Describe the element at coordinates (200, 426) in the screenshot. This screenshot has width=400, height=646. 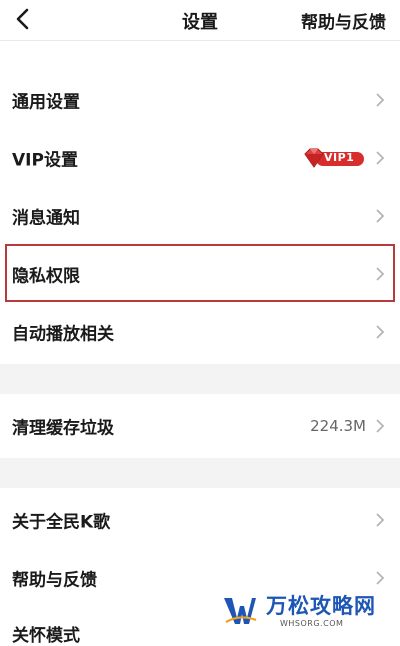
I see `settings-row-clear-cache: 清理缓存垃圾 224.3M` at that location.